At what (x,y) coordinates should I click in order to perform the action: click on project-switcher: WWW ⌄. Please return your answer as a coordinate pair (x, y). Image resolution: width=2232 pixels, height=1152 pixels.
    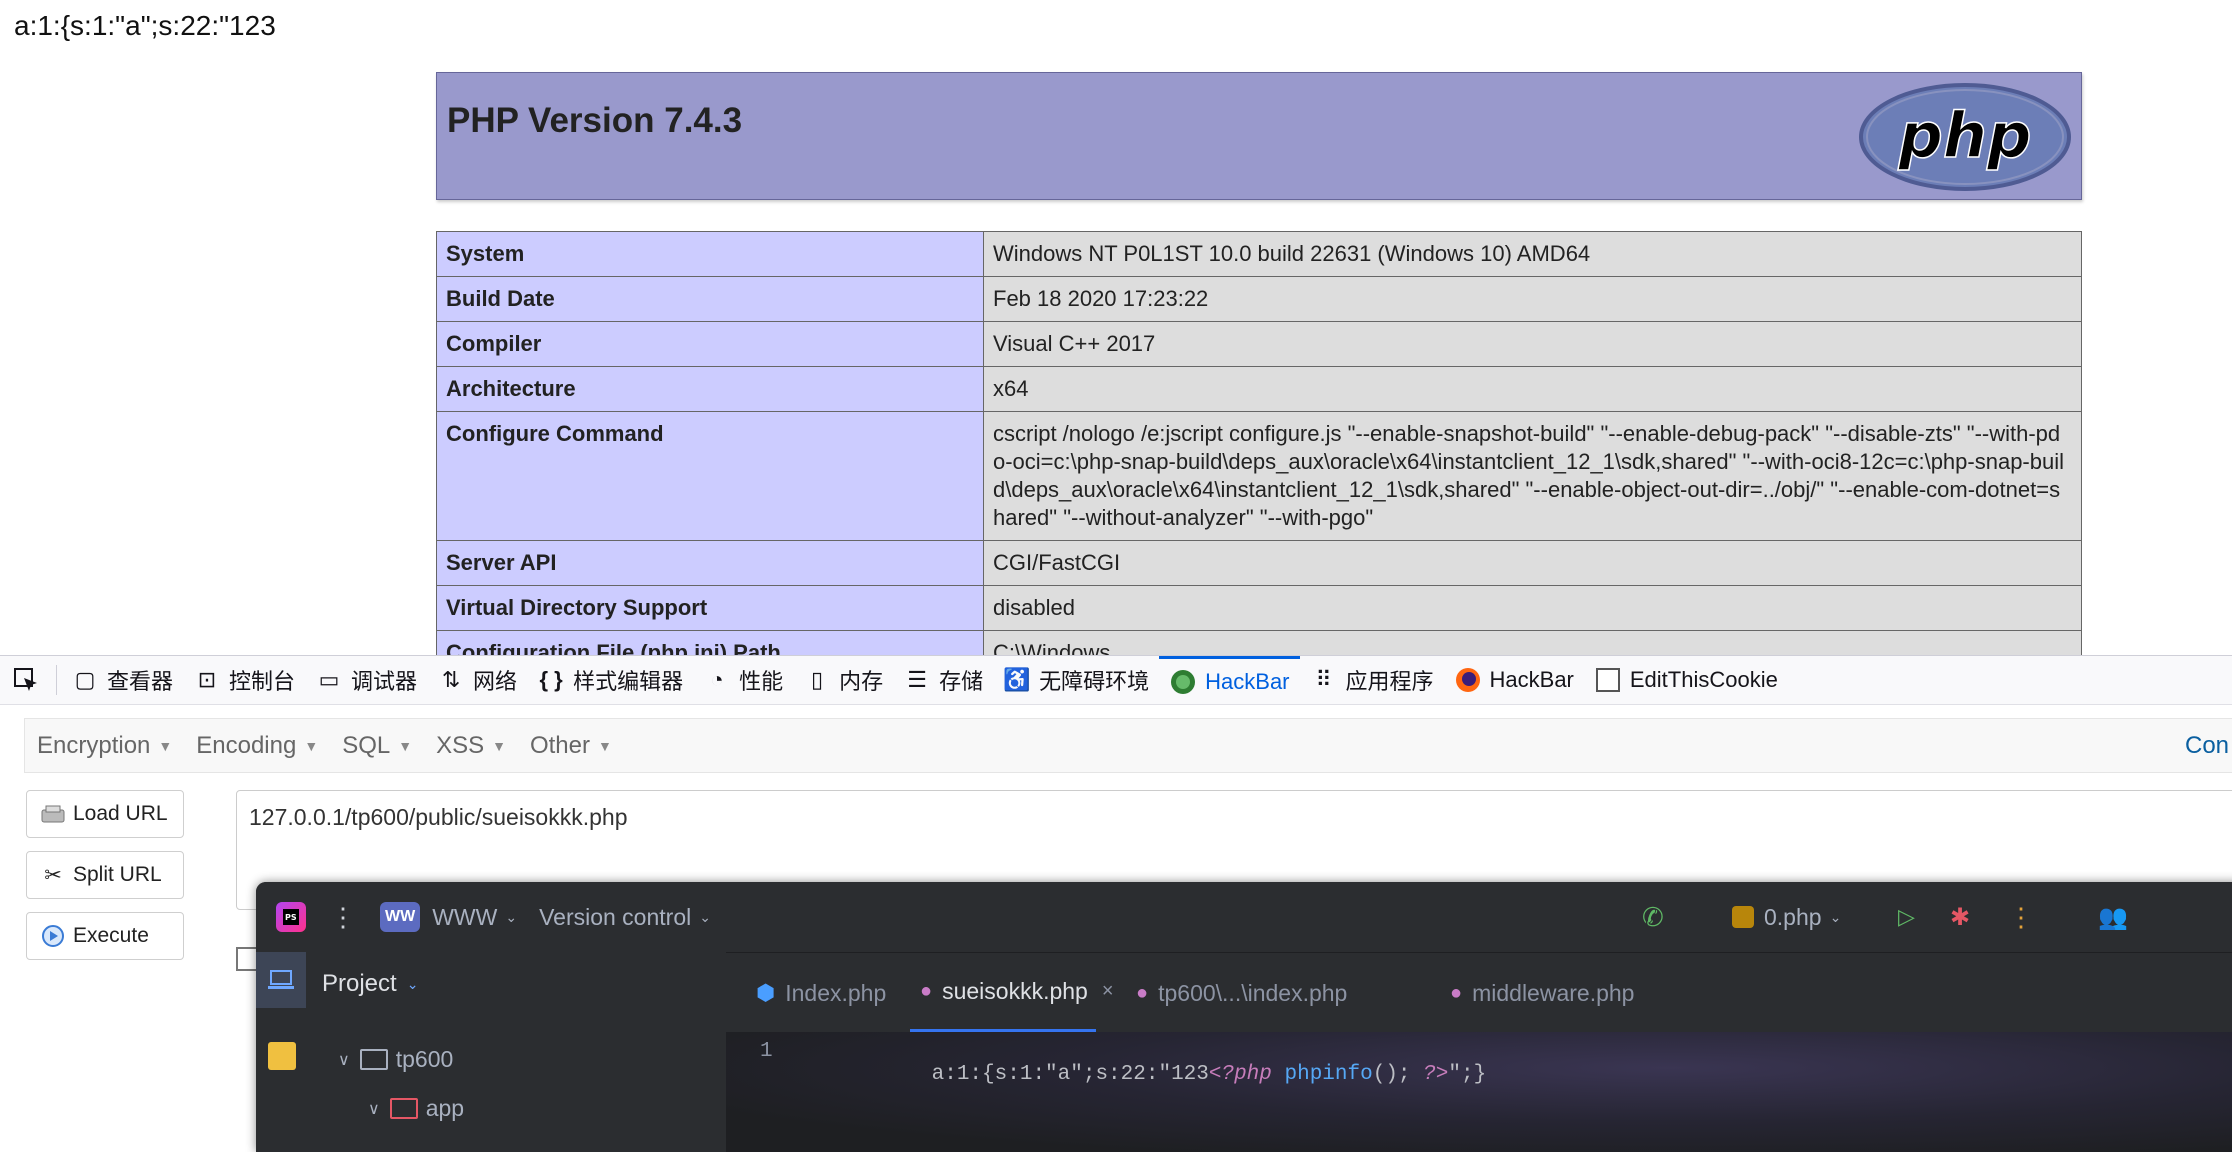
    Looking at the image, I should click on (474, 917).